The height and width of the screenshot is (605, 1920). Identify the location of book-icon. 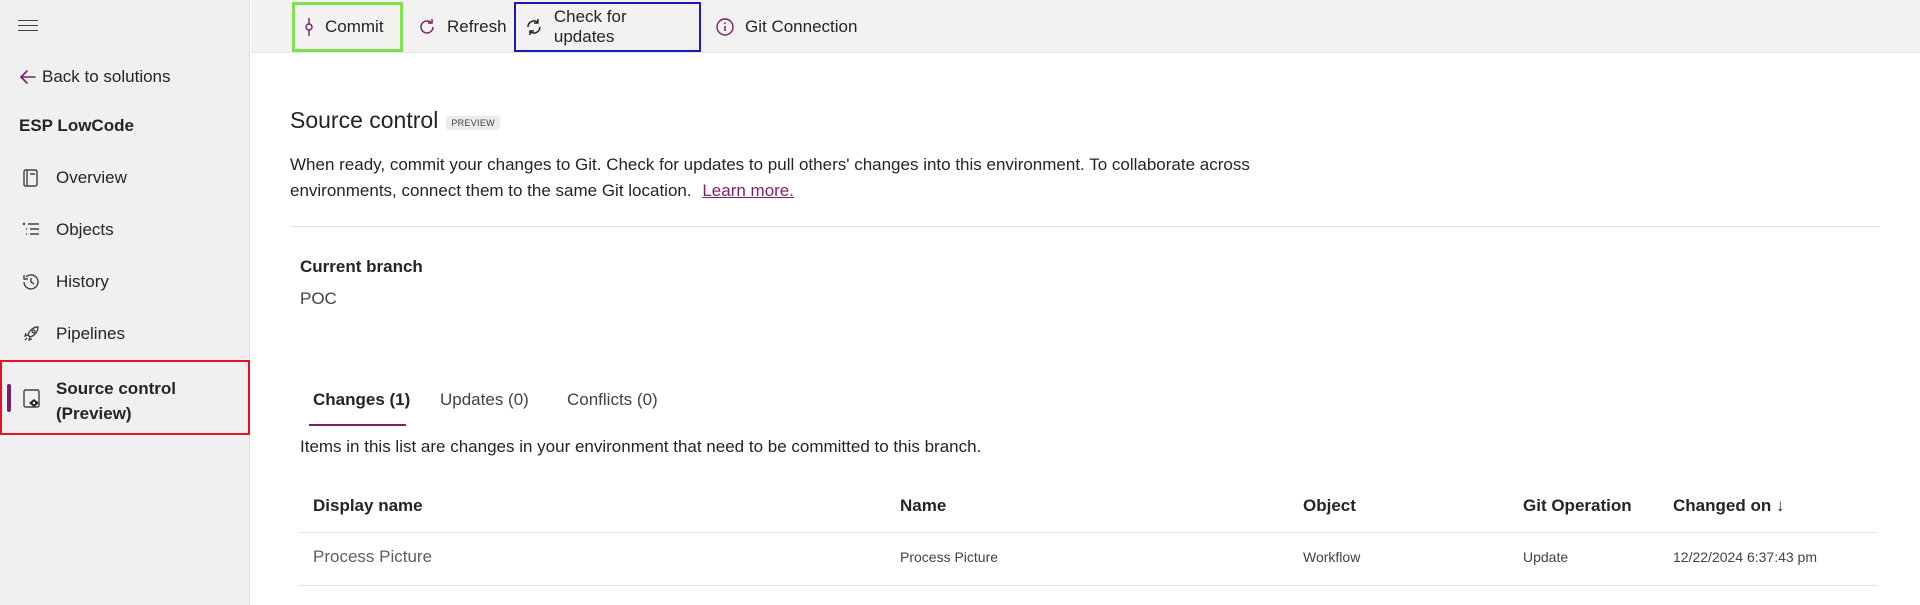
(31, 178).